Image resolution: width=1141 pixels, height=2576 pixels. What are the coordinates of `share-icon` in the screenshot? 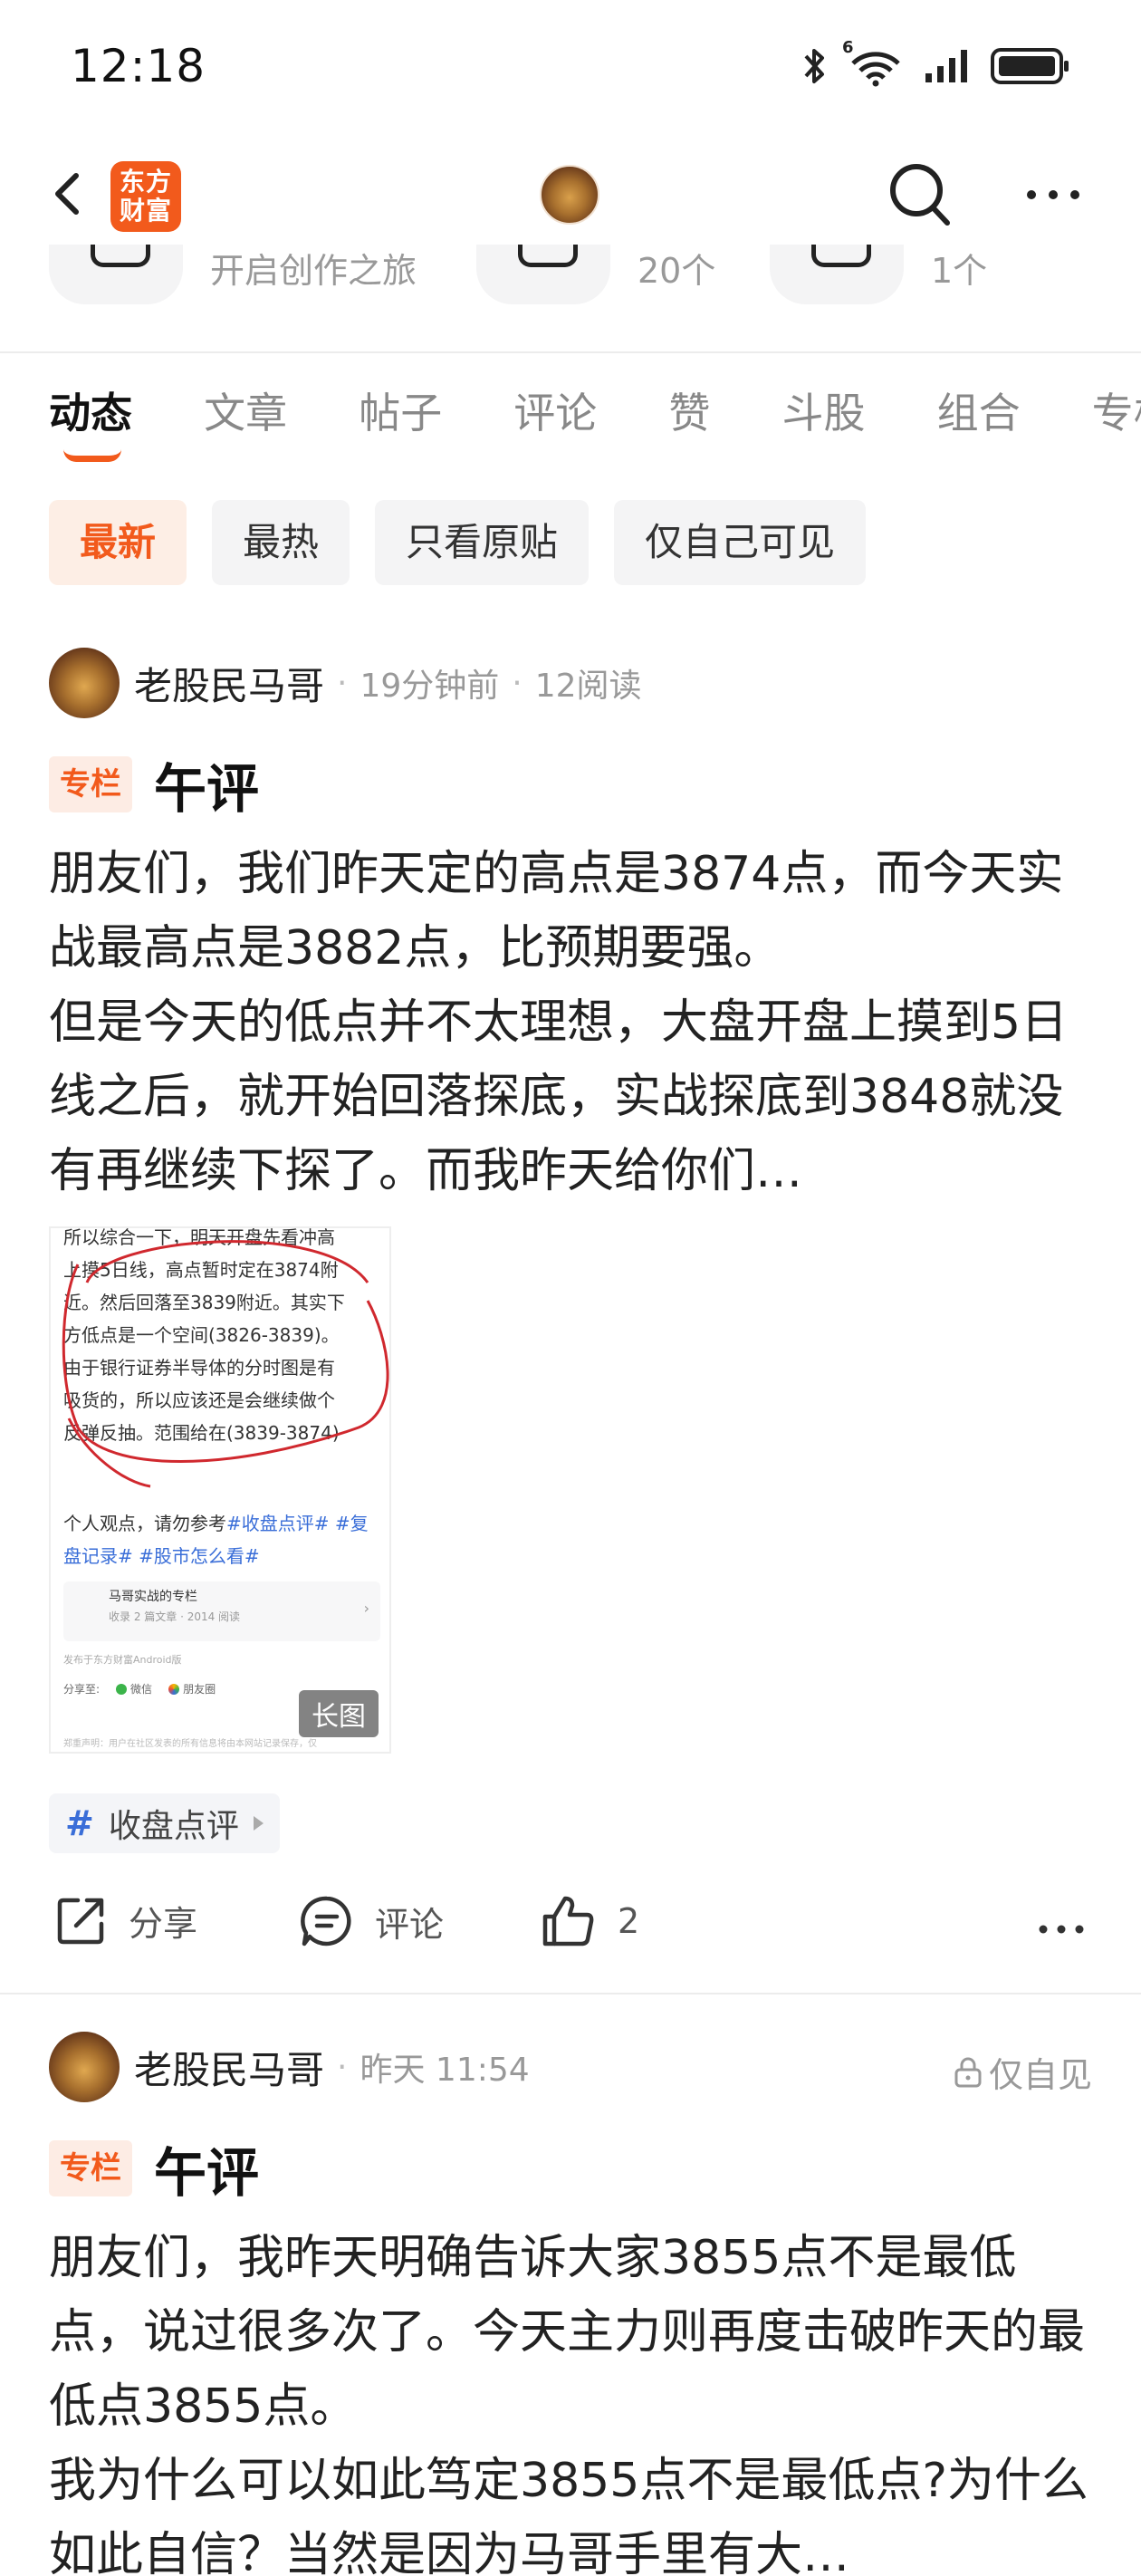 It's located at (80, 1921).